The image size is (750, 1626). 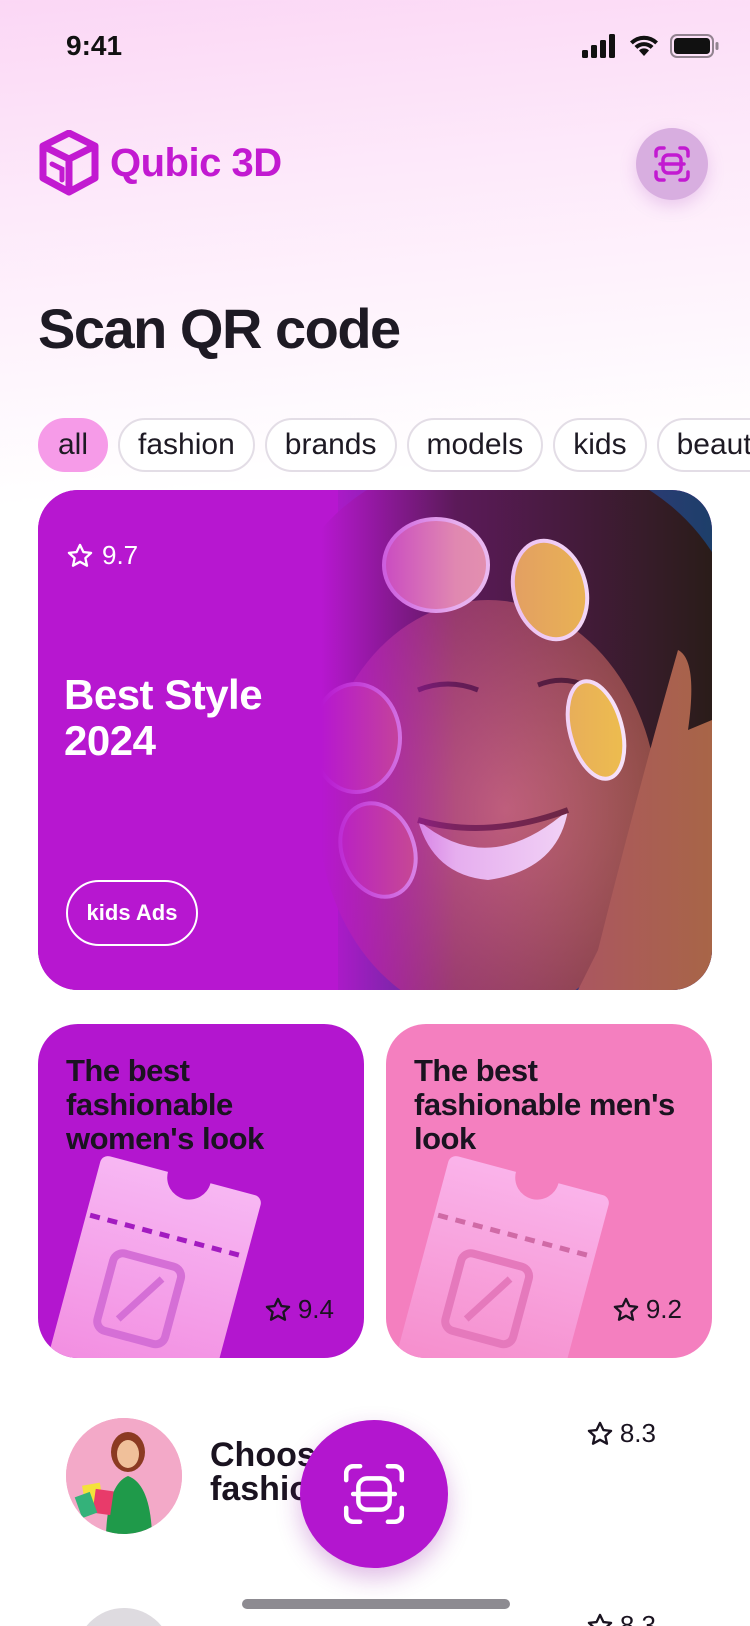 I want to click on status-icons, so click(x=651, y=46).